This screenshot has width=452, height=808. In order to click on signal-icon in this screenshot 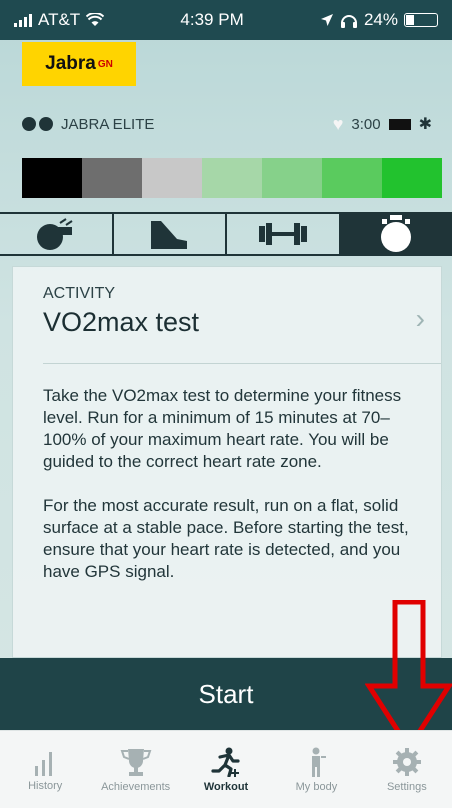, I will do `click(23, 20)`.